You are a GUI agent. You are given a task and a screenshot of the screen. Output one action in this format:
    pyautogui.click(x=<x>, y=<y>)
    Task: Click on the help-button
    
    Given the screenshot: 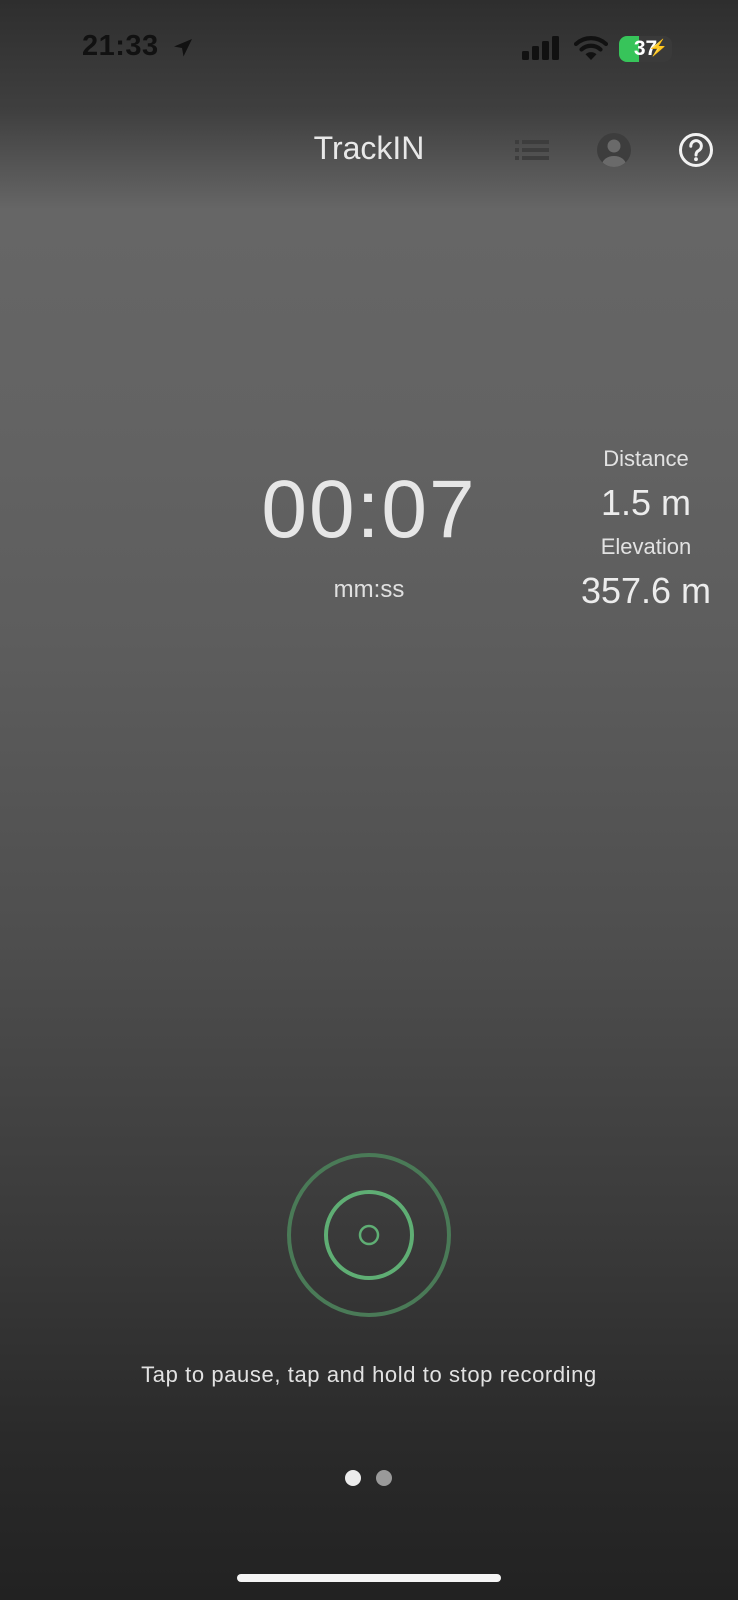 What is the action you would take?
    pyautogui.click(x=696, y=150)
    